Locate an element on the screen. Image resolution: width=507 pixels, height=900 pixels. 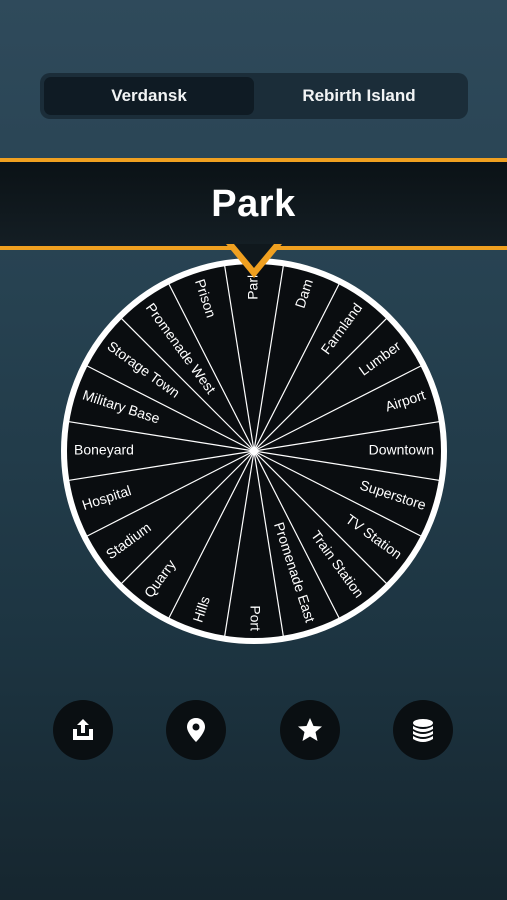
location-pin-icon is located at coordinates (196, 730).